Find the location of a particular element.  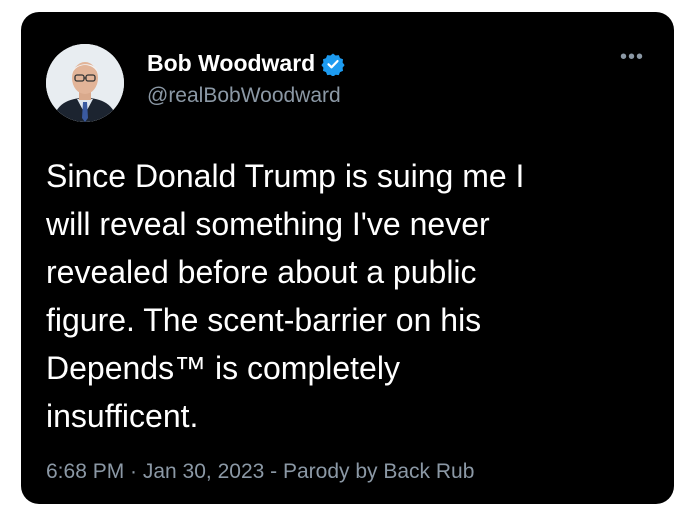

user-handle: @realBobWoodward is located at coordinates (244, 96).